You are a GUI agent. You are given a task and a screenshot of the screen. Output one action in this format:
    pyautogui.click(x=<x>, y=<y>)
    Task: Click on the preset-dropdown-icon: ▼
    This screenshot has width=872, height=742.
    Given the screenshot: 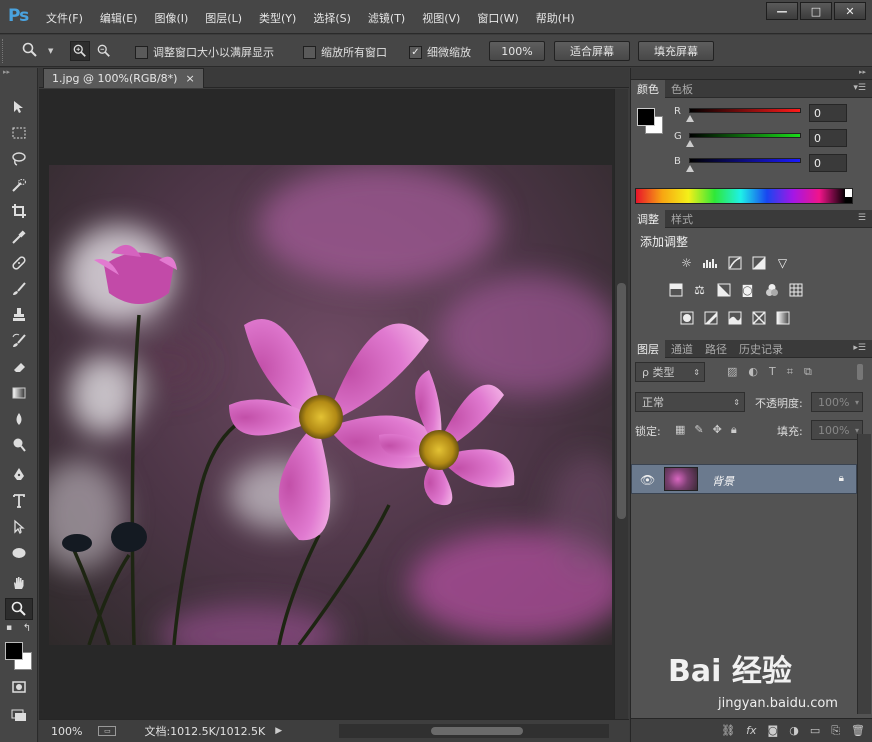 What is the action you would take?
    pyautogui.click(x=50, y=51)
    